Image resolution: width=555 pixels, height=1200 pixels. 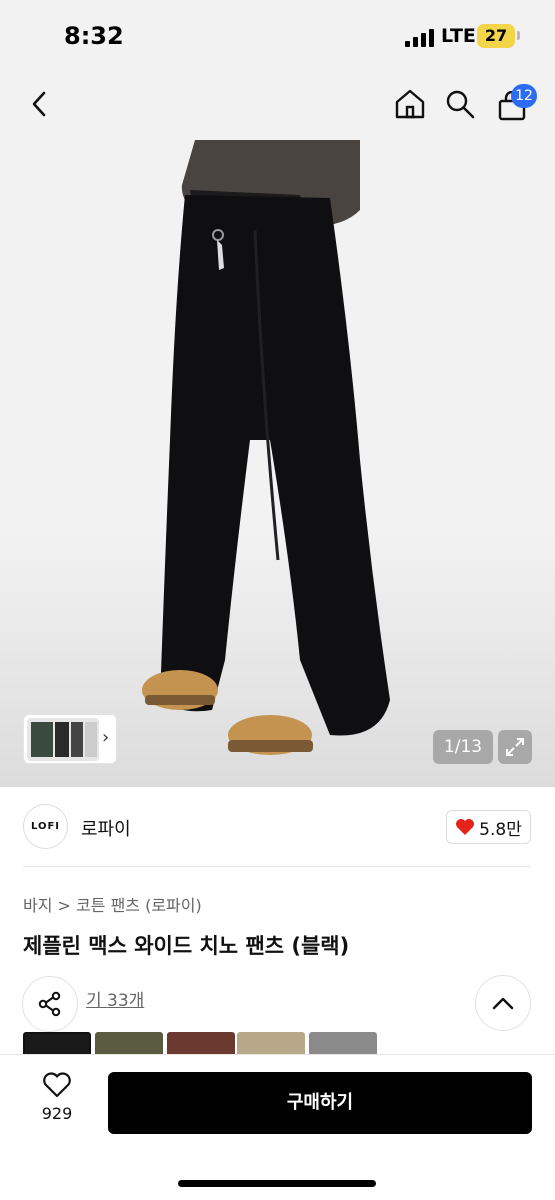 I want to click on thumbnail-image, so click(x=63, y=739).